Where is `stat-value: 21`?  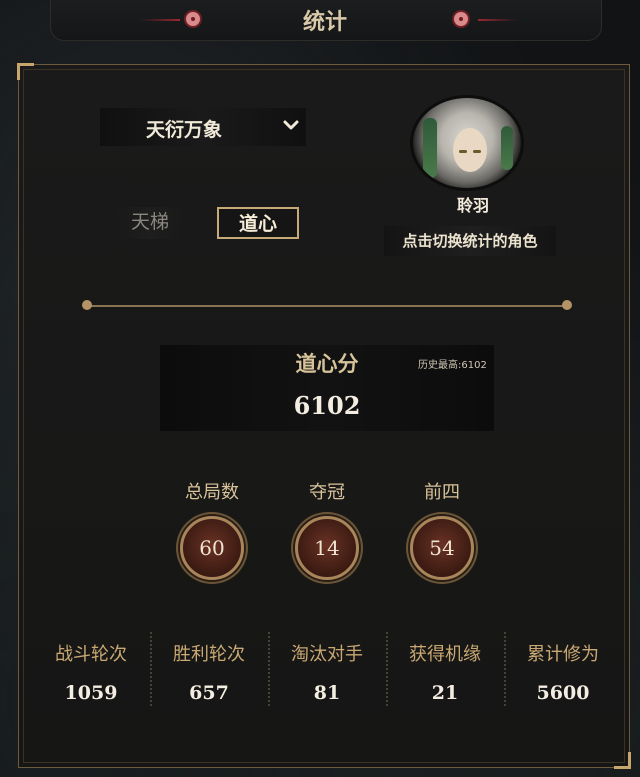 stat-value: 21 is located at coordinates (445, 693).